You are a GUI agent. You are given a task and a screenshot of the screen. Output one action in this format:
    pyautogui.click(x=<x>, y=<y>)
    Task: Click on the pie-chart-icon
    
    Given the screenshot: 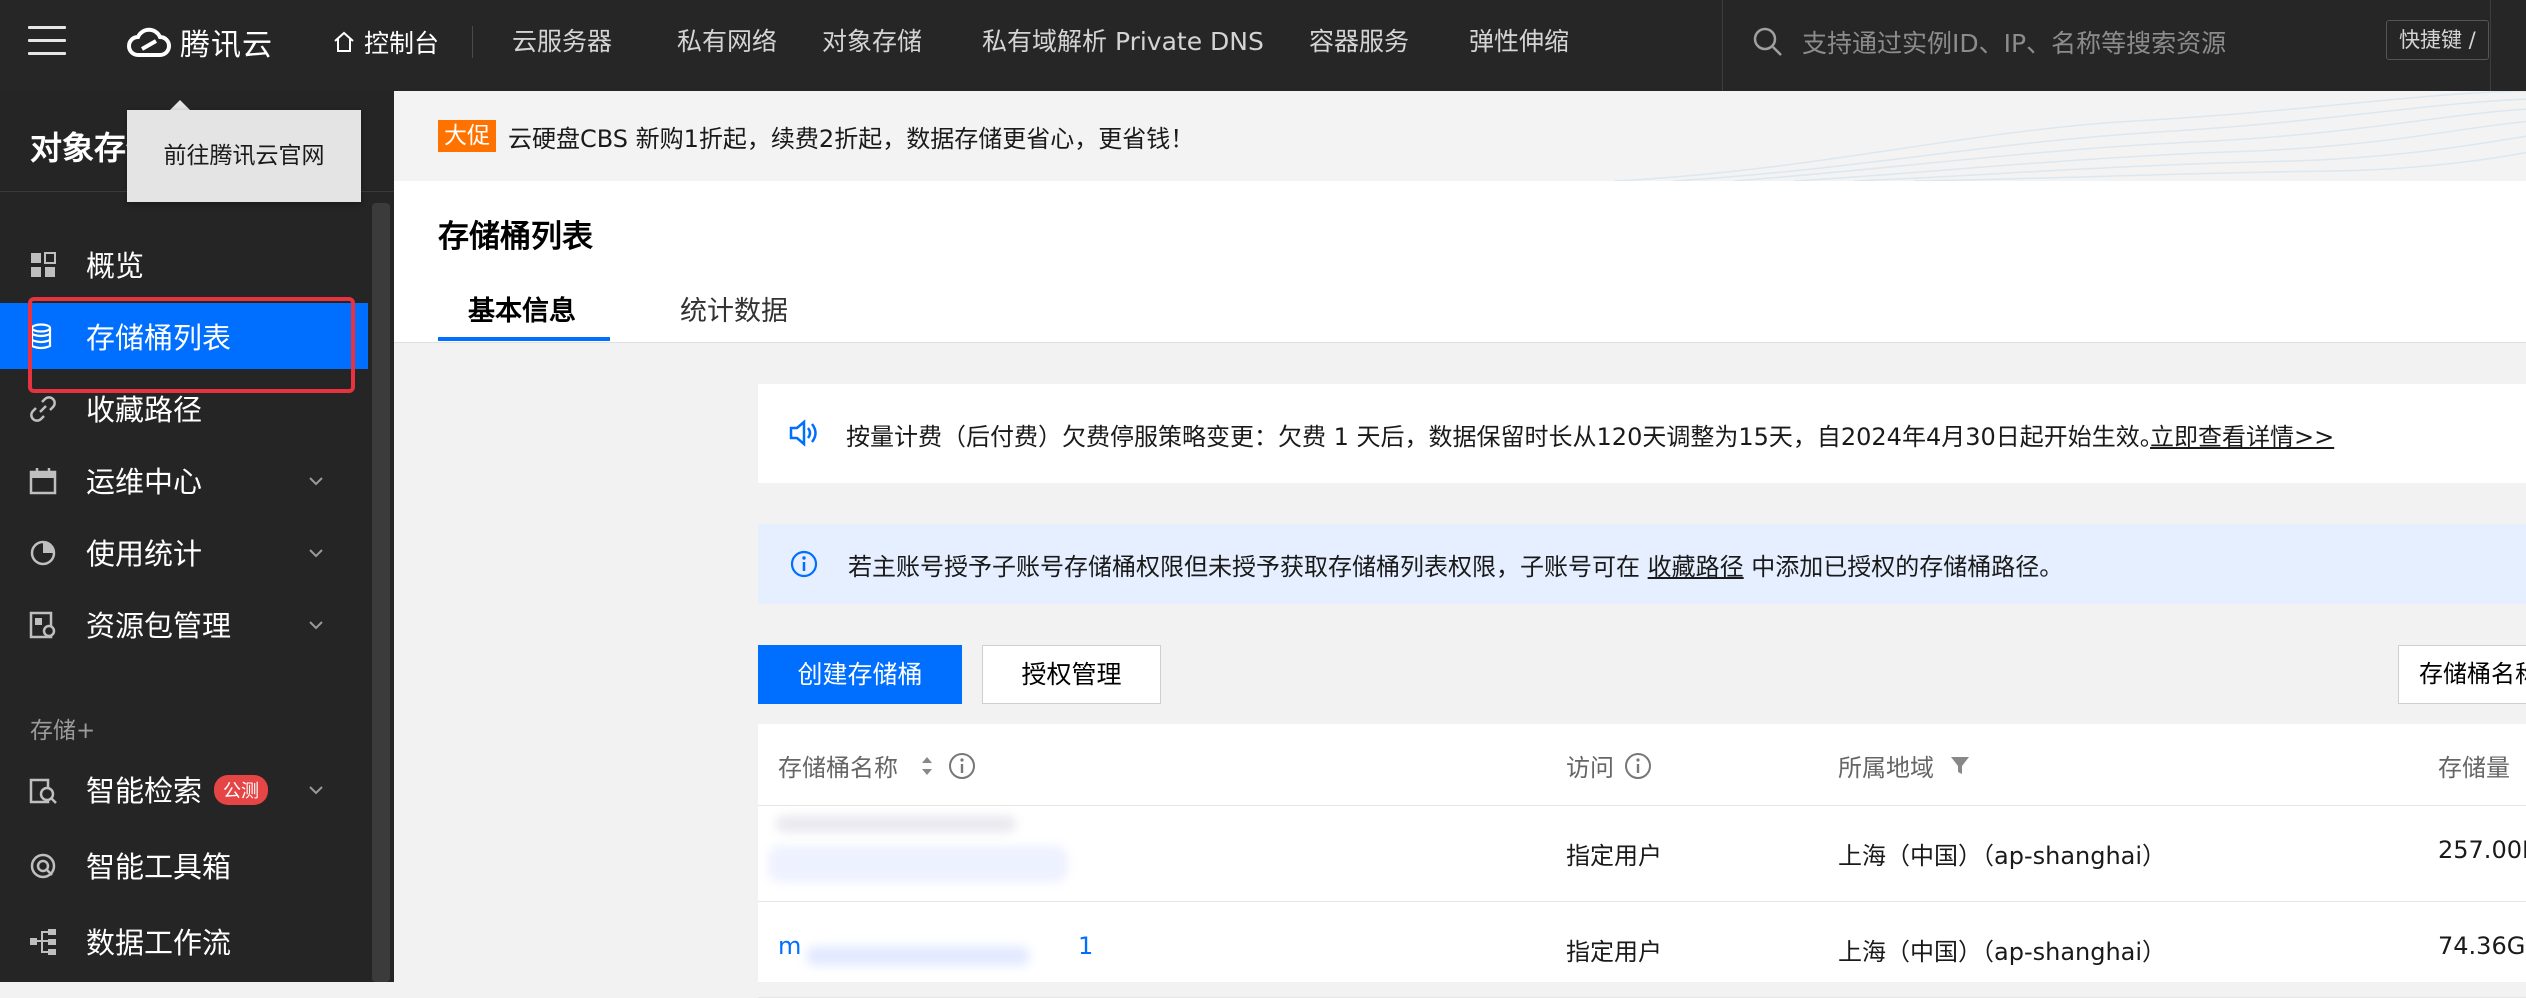 What is the action you would take?
    pyautogui.click(x=43, y=553)
    